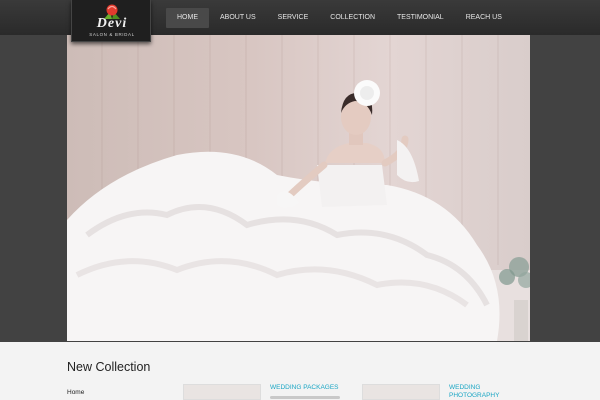 The image size is (600, 400). I want to click on nav-service: SERVICE, so click(293, 18).